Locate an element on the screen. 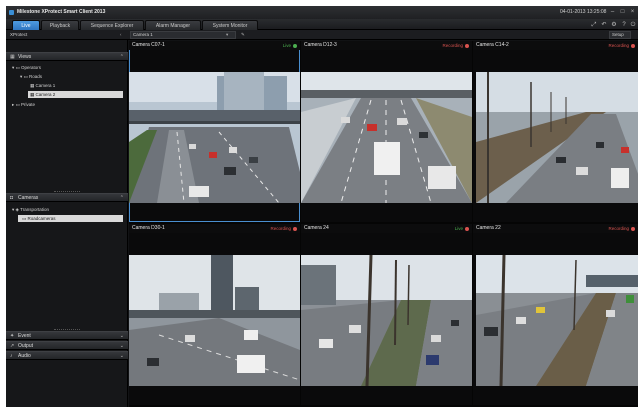 This screenshot has height=407, width=638. camera-name: Camera D30-1 is located at coordinates (148, 228).